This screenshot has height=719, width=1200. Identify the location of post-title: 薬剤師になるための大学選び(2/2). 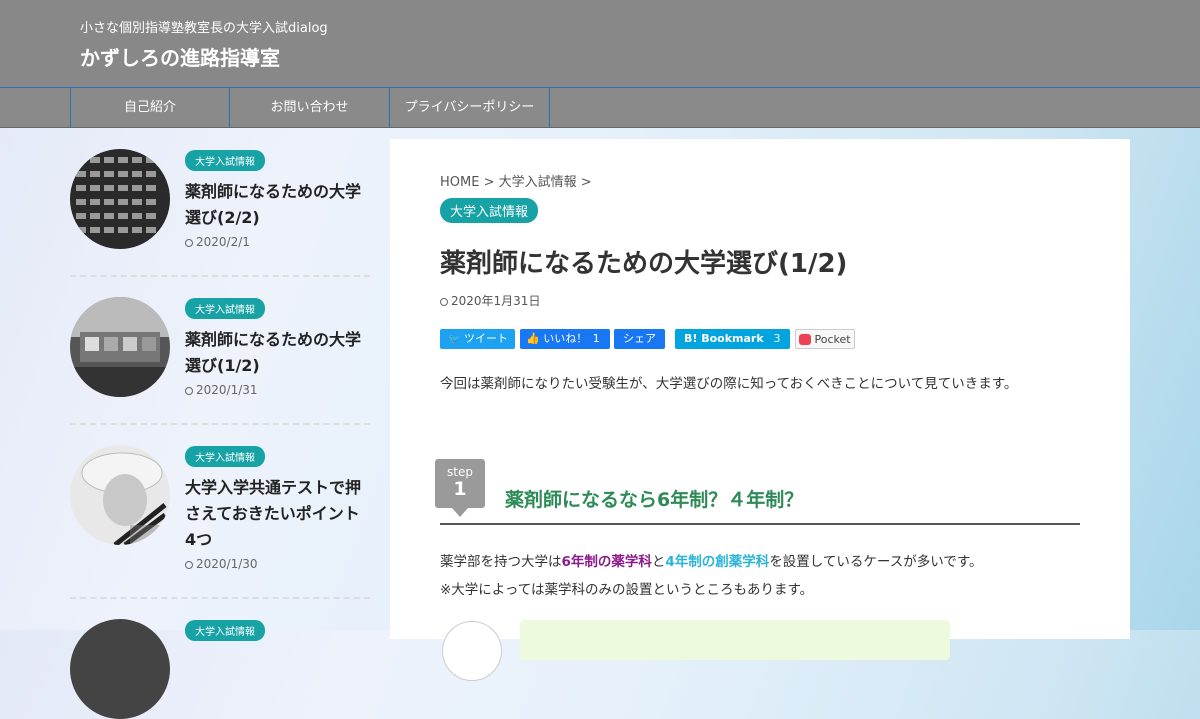
(277, 205).